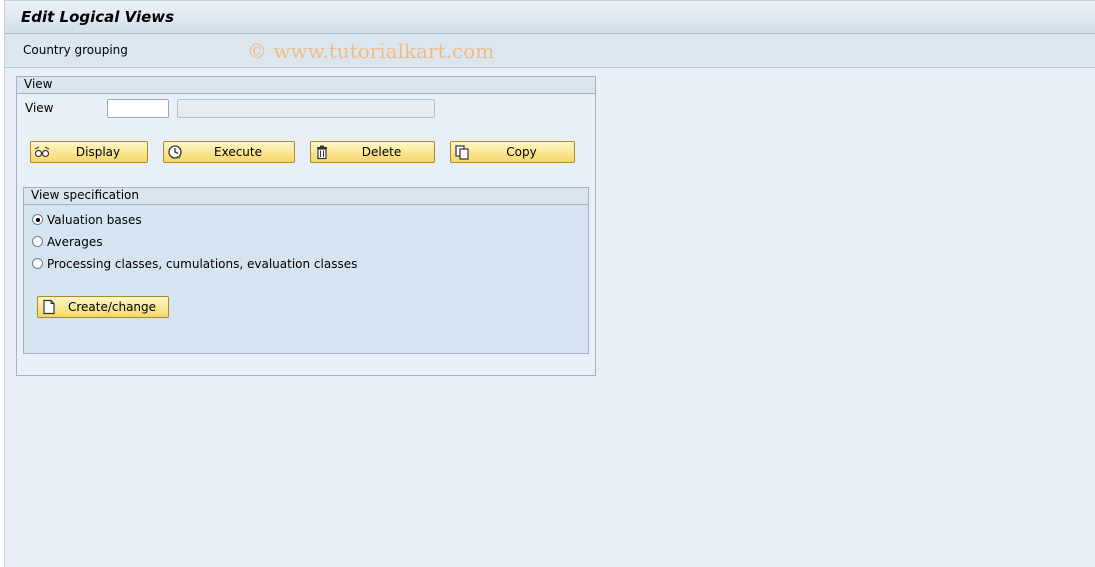  I want to click on delete-trash-icon, so click(322, 152).